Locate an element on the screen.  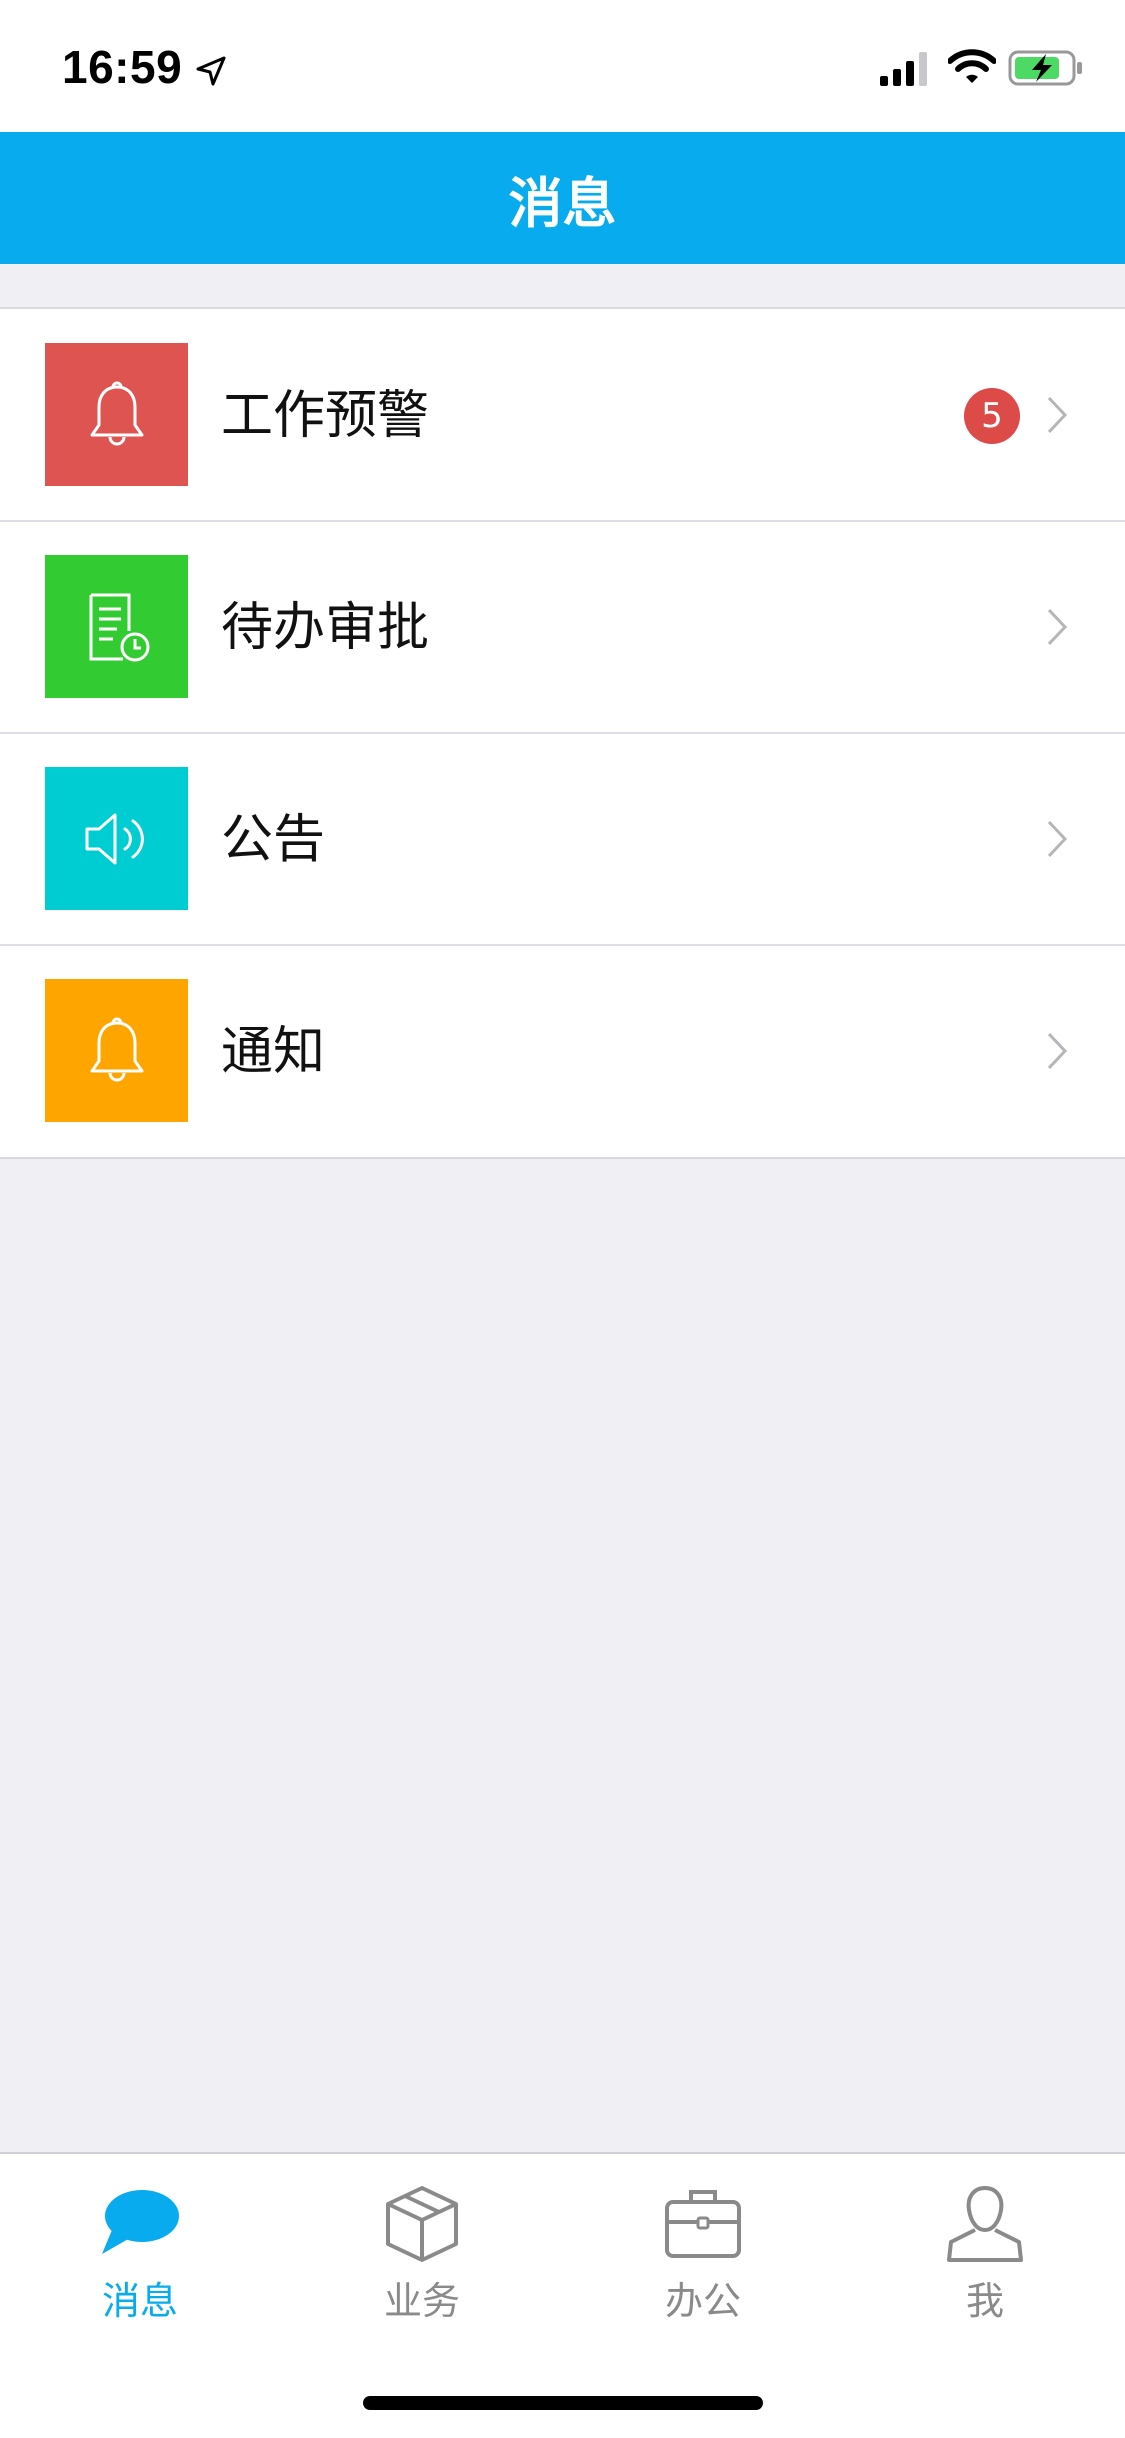
list-item-label: 公告 is located at coordinates (273, 840).